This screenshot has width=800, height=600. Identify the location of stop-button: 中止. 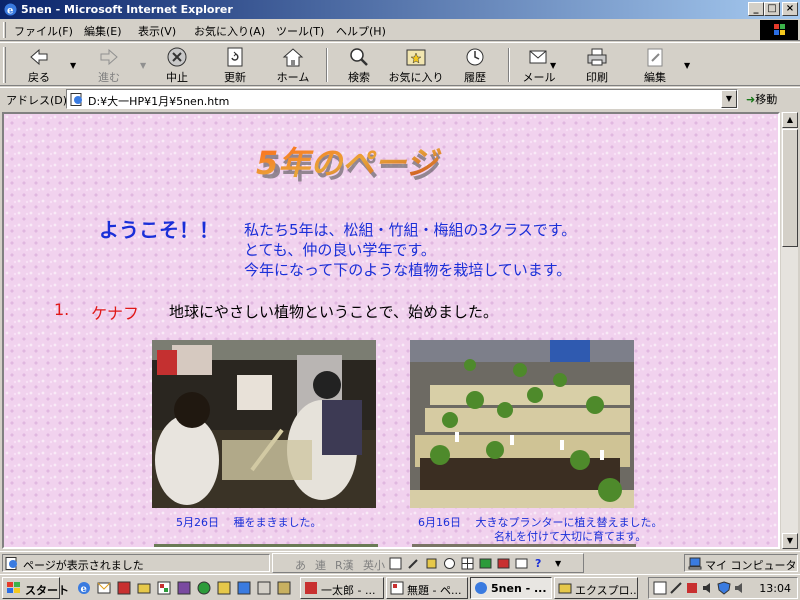
(177, 65).